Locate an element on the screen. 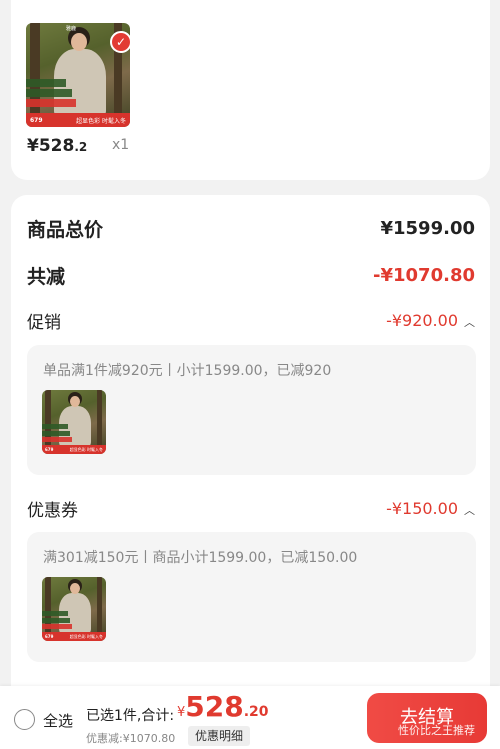 This screenshot has height=749, width=500. product-image-tag: 超显色彩 时髦入冬 is located at coordinates (101, 121).